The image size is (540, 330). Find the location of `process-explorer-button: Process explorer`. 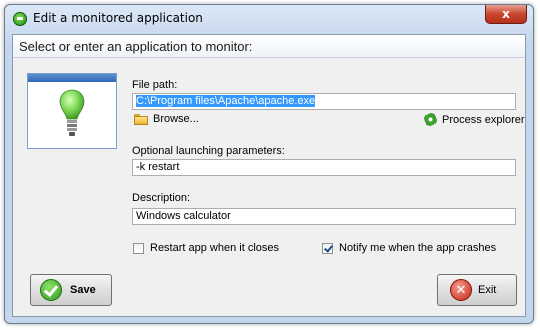

process-explorer-button: Process explorer is located at coordinates (474, 119).